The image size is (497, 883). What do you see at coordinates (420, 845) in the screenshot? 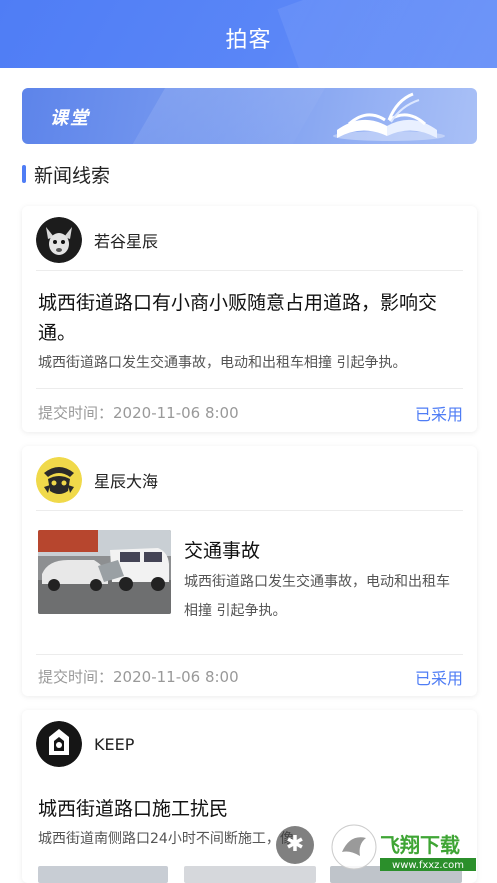
I see `watermark-text: 飞翔下载` at bounding box center [420, 845].